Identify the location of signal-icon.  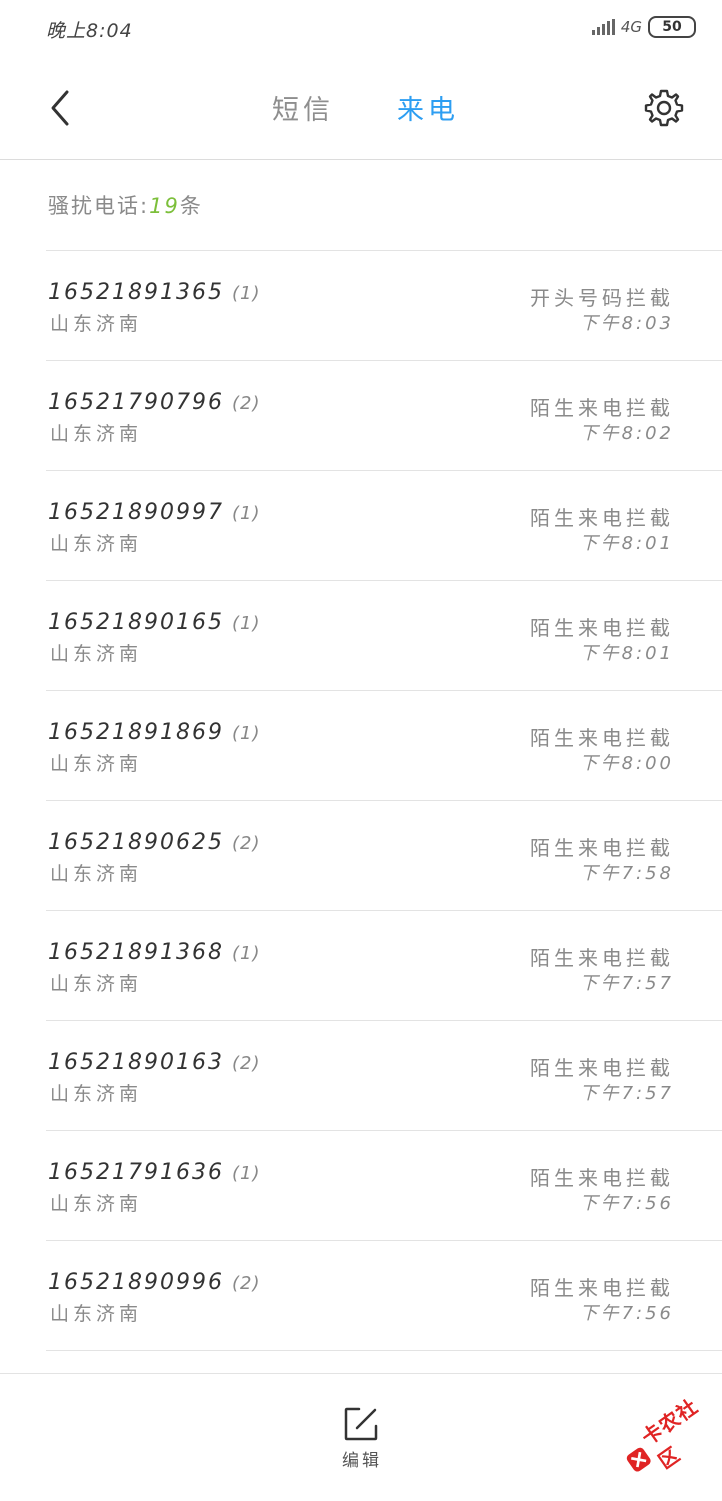
(603, 27).